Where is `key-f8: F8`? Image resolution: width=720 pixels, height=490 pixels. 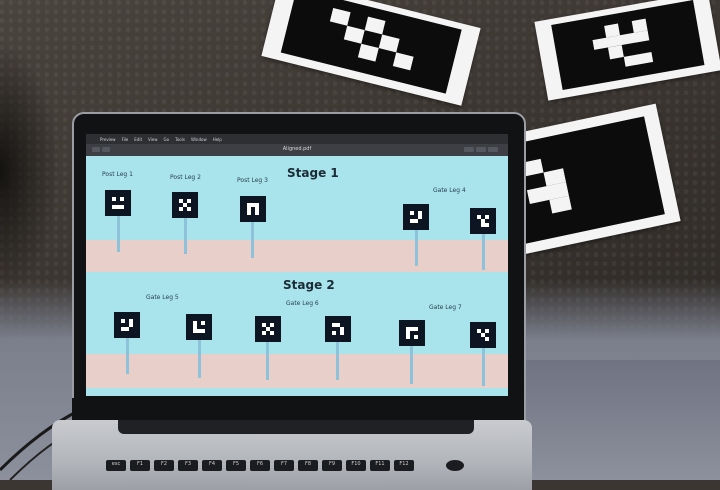 key-f8: F8 is located at coordinates (308, 465).